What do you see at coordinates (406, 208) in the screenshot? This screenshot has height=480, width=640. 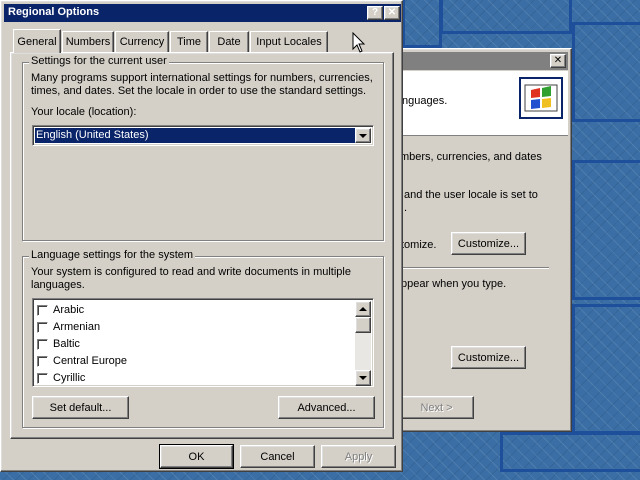 I see `background-locale-text-2: .` at bounding box center [406, 208].